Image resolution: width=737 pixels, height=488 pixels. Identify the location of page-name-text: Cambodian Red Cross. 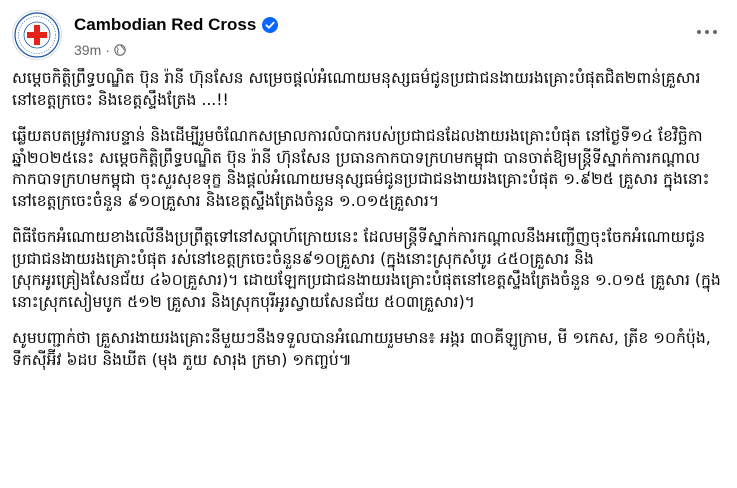
(165, 25).